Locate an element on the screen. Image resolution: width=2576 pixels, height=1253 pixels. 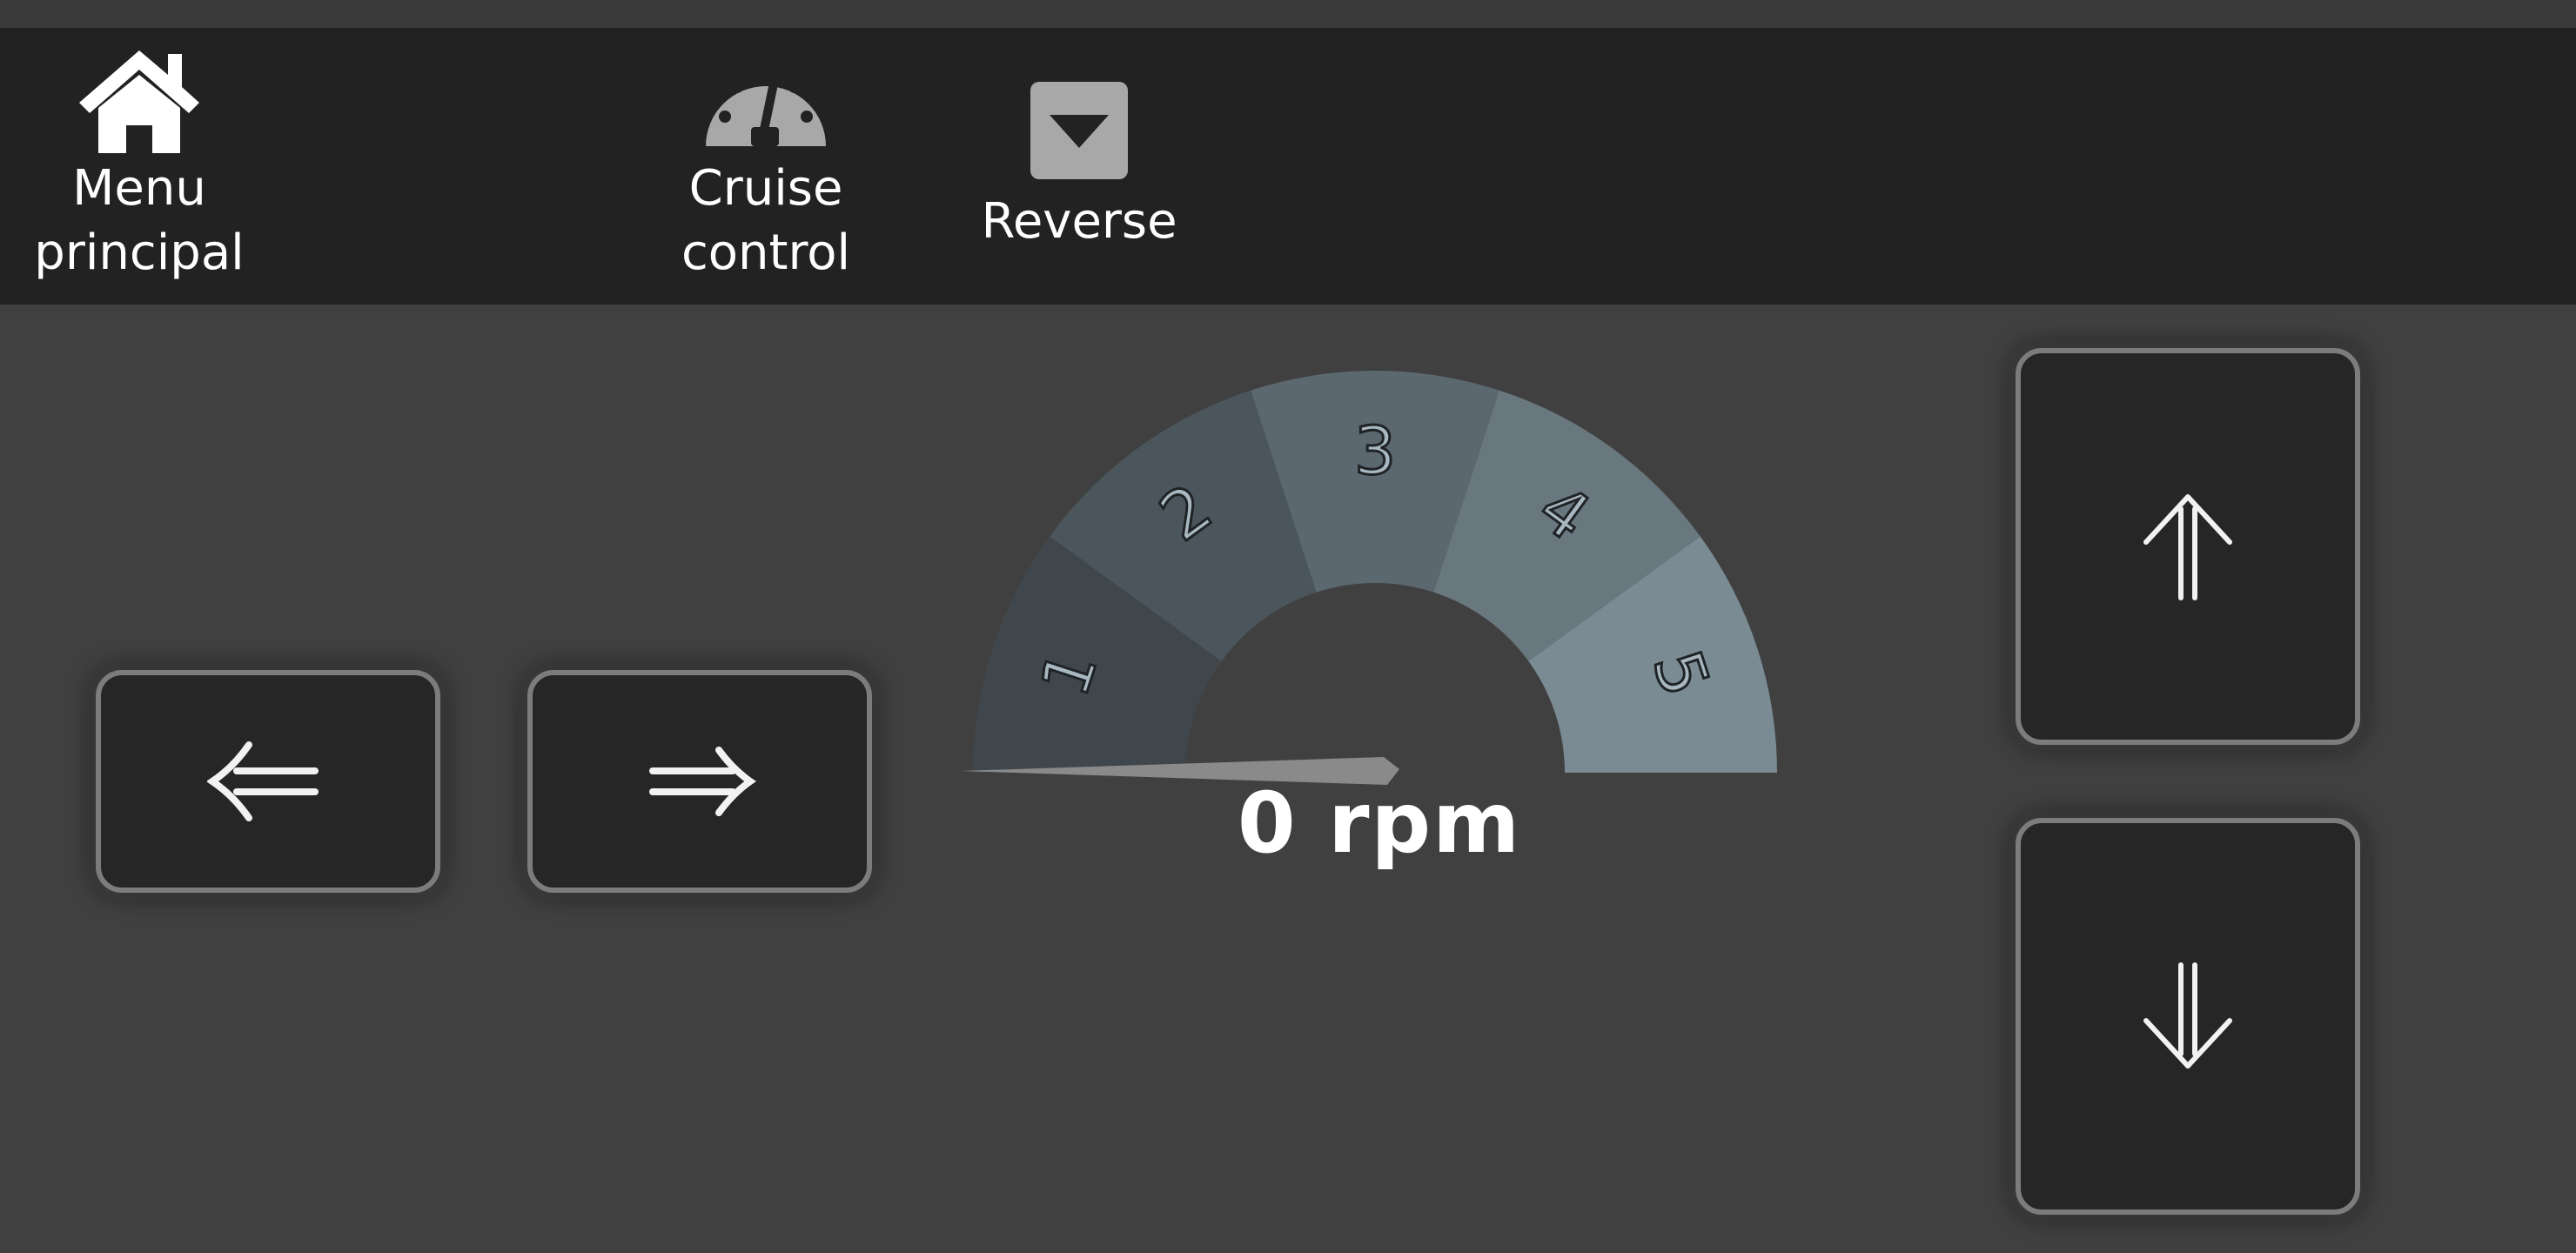
reverse-button: Reverse is located at coordinates (1079, 167).